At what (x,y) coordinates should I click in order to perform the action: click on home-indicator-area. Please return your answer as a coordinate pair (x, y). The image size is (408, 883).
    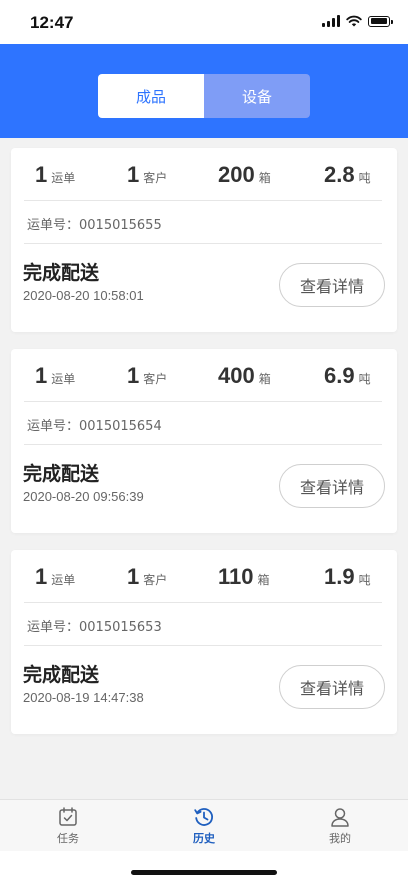
    Looking at the image, I should click on (204, 867).